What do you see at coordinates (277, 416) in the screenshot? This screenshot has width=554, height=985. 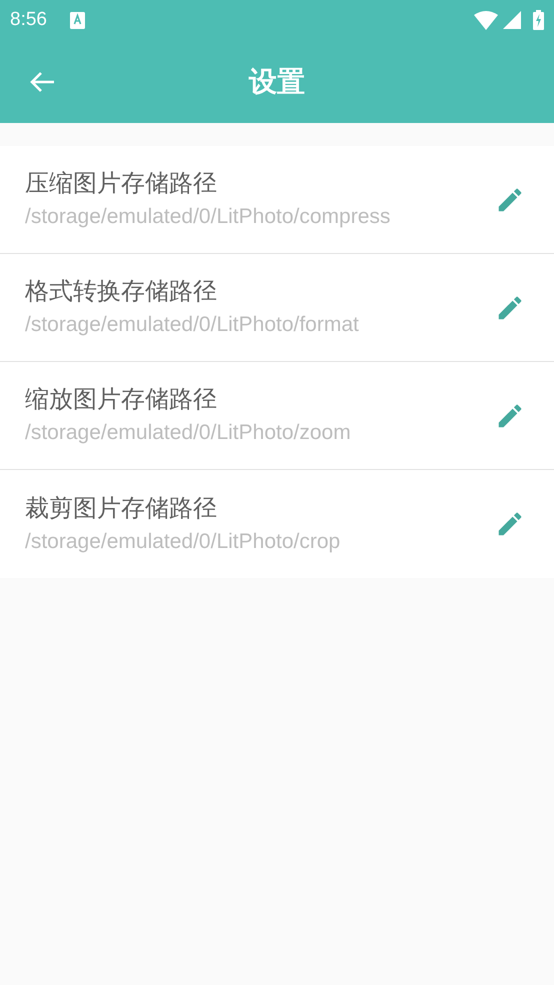 I see `setting-row: 缩放图片存储路径 /storage/emulated/0/LitPhoto/zoom` at bounding box center [277, 416].